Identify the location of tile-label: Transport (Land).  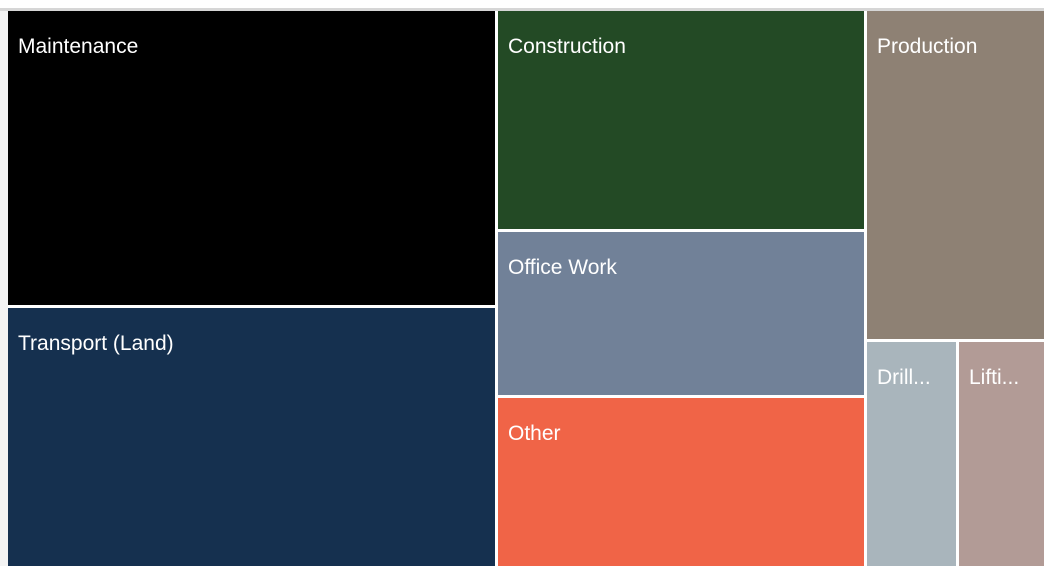
(96, 343).